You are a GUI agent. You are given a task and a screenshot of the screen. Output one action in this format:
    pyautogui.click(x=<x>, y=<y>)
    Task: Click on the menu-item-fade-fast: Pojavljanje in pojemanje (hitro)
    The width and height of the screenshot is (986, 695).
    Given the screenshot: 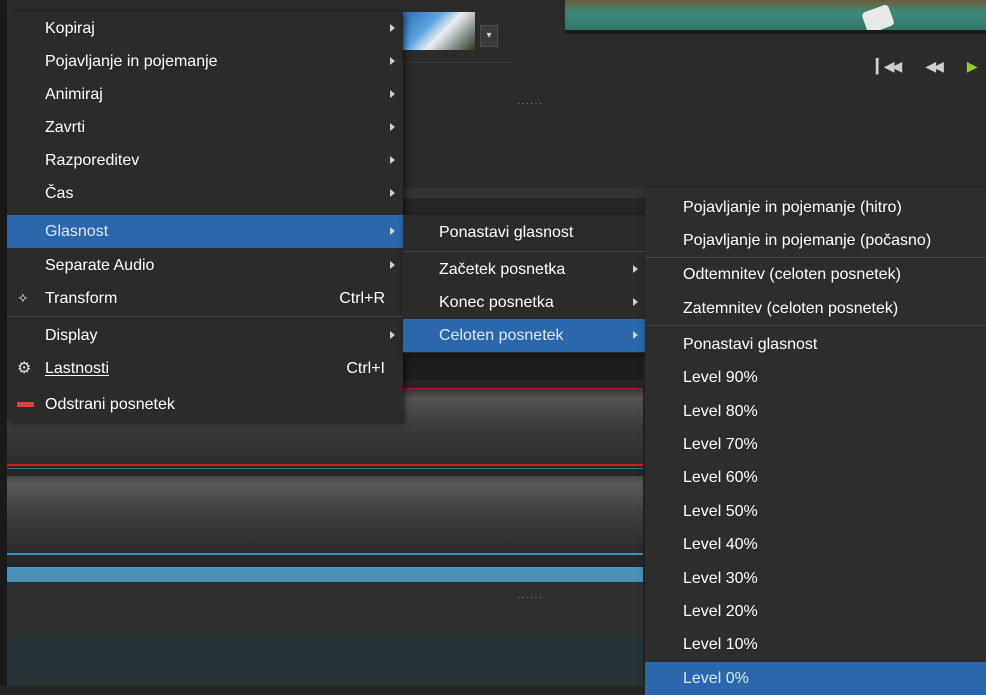 What is the action you would take?
    pyautogui.click(x=815, y=207)
    